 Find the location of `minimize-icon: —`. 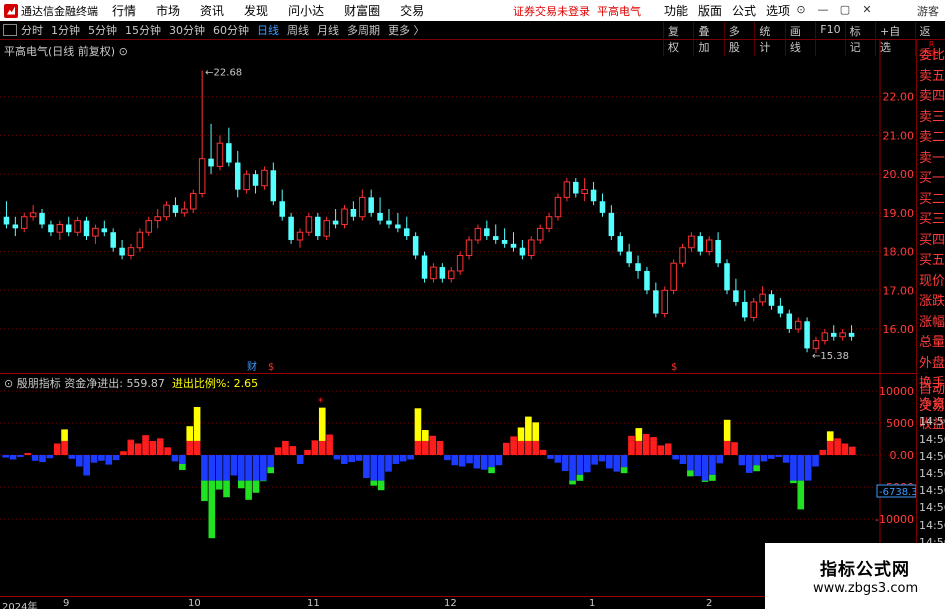

minimize-icon: — is located at coordinates (823, 9).